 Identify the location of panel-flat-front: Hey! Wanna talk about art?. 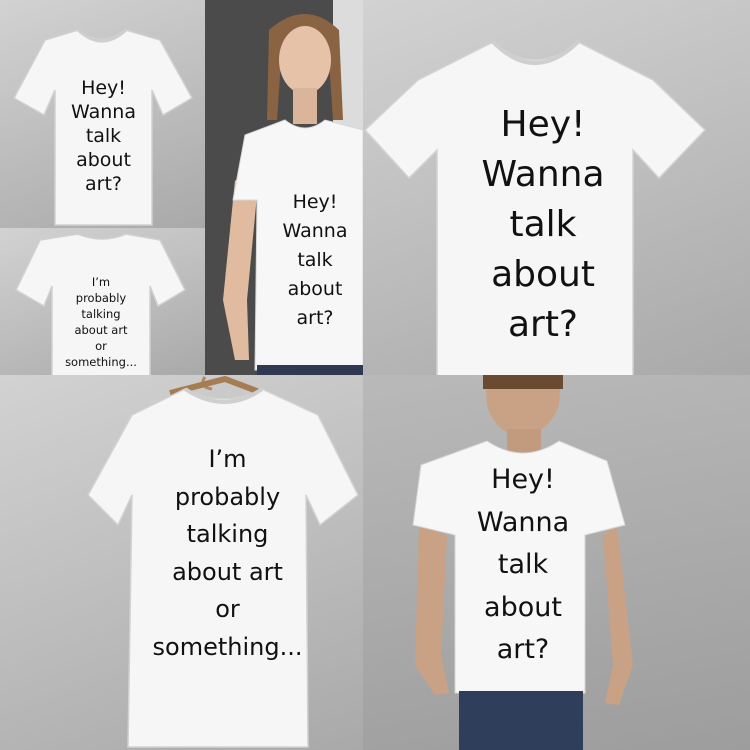
(102, 114).